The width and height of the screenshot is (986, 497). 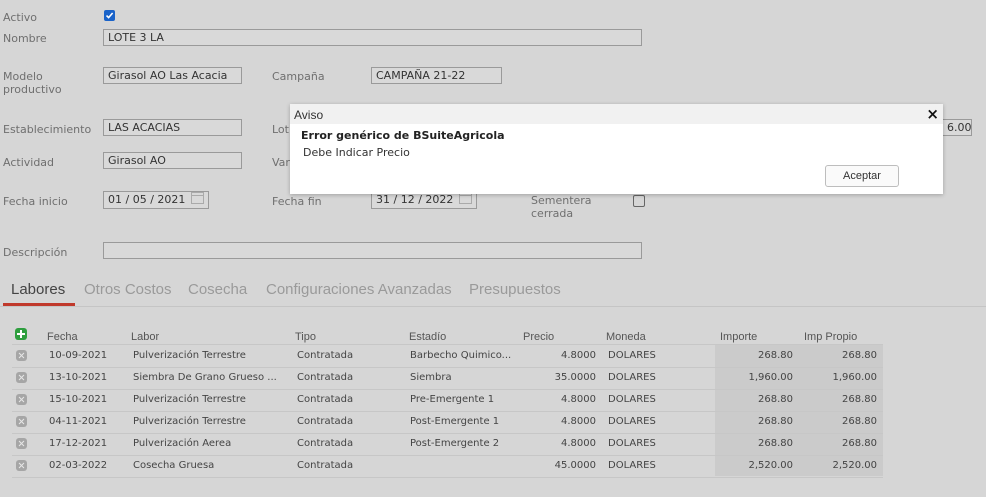 What do you see at coordinates (738, 337) in the screenshot?
I see `col-header-importe: Importe` at bounding box center [738, 337].